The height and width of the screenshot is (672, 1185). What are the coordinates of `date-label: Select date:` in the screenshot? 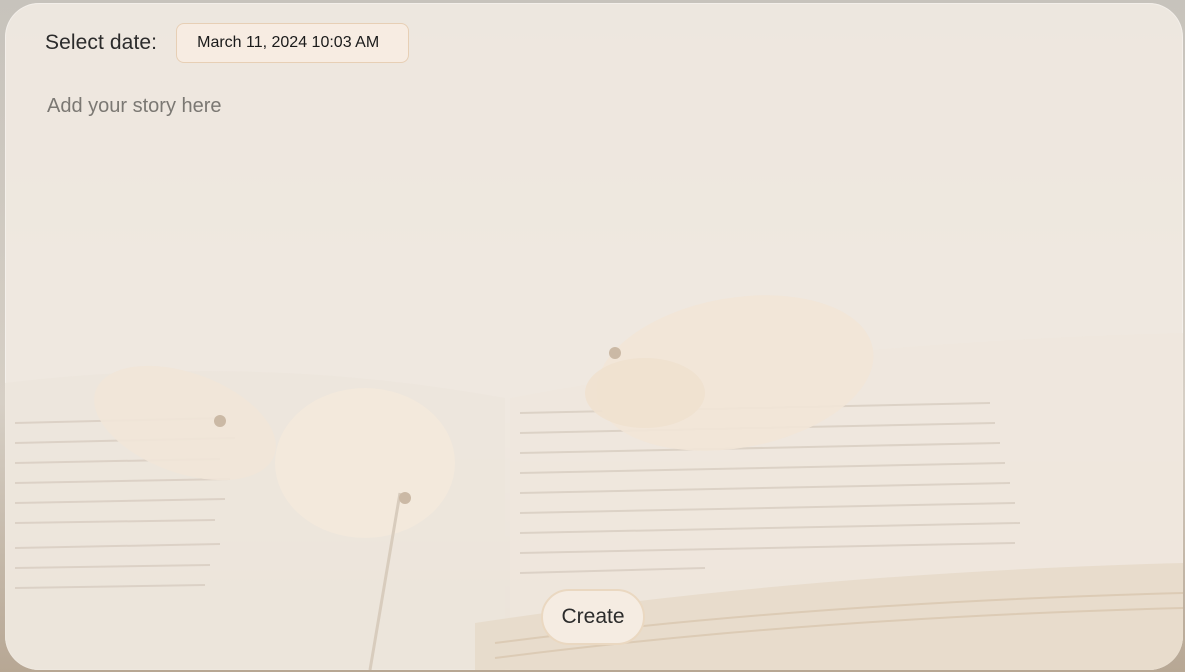 It's located at (101, 42).